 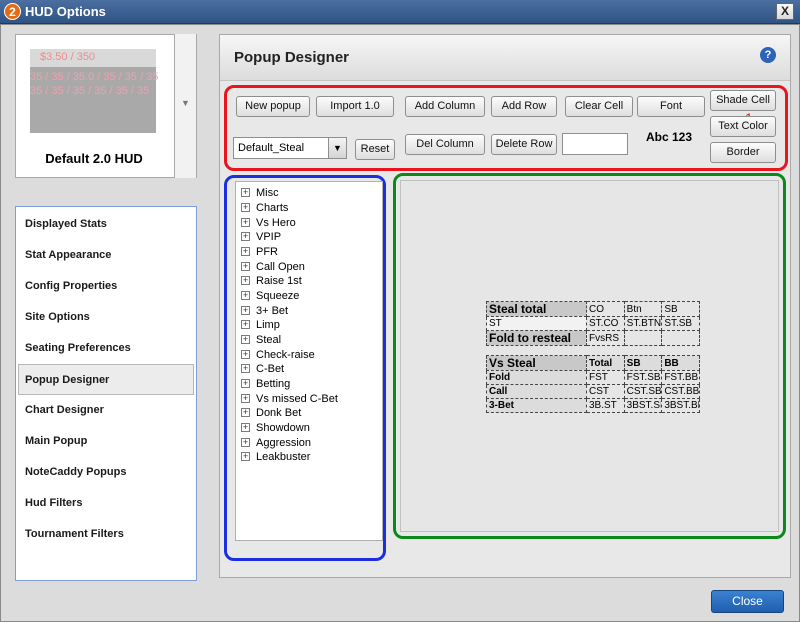 I want to click on table-cell: FST.BB, so click(x=680, y=377).